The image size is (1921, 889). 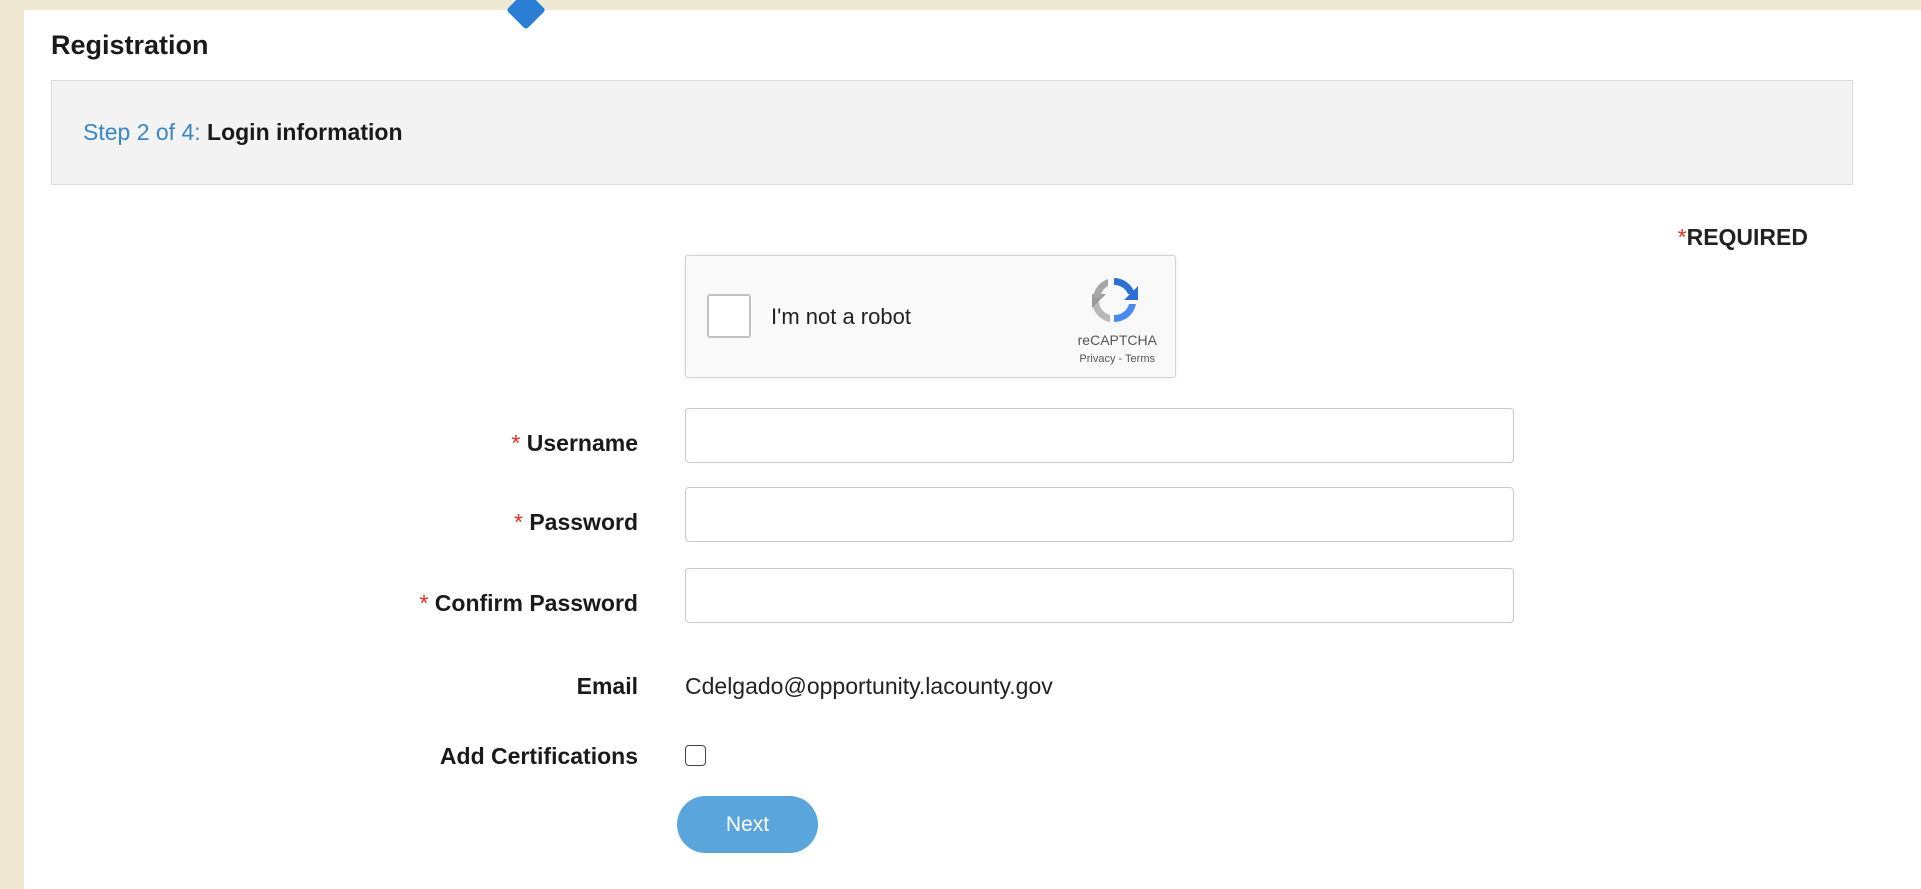 What do you see at coordinates (607, 686) in the screenshot?
I see `email-label: Email` at bounding box center [607, 686].